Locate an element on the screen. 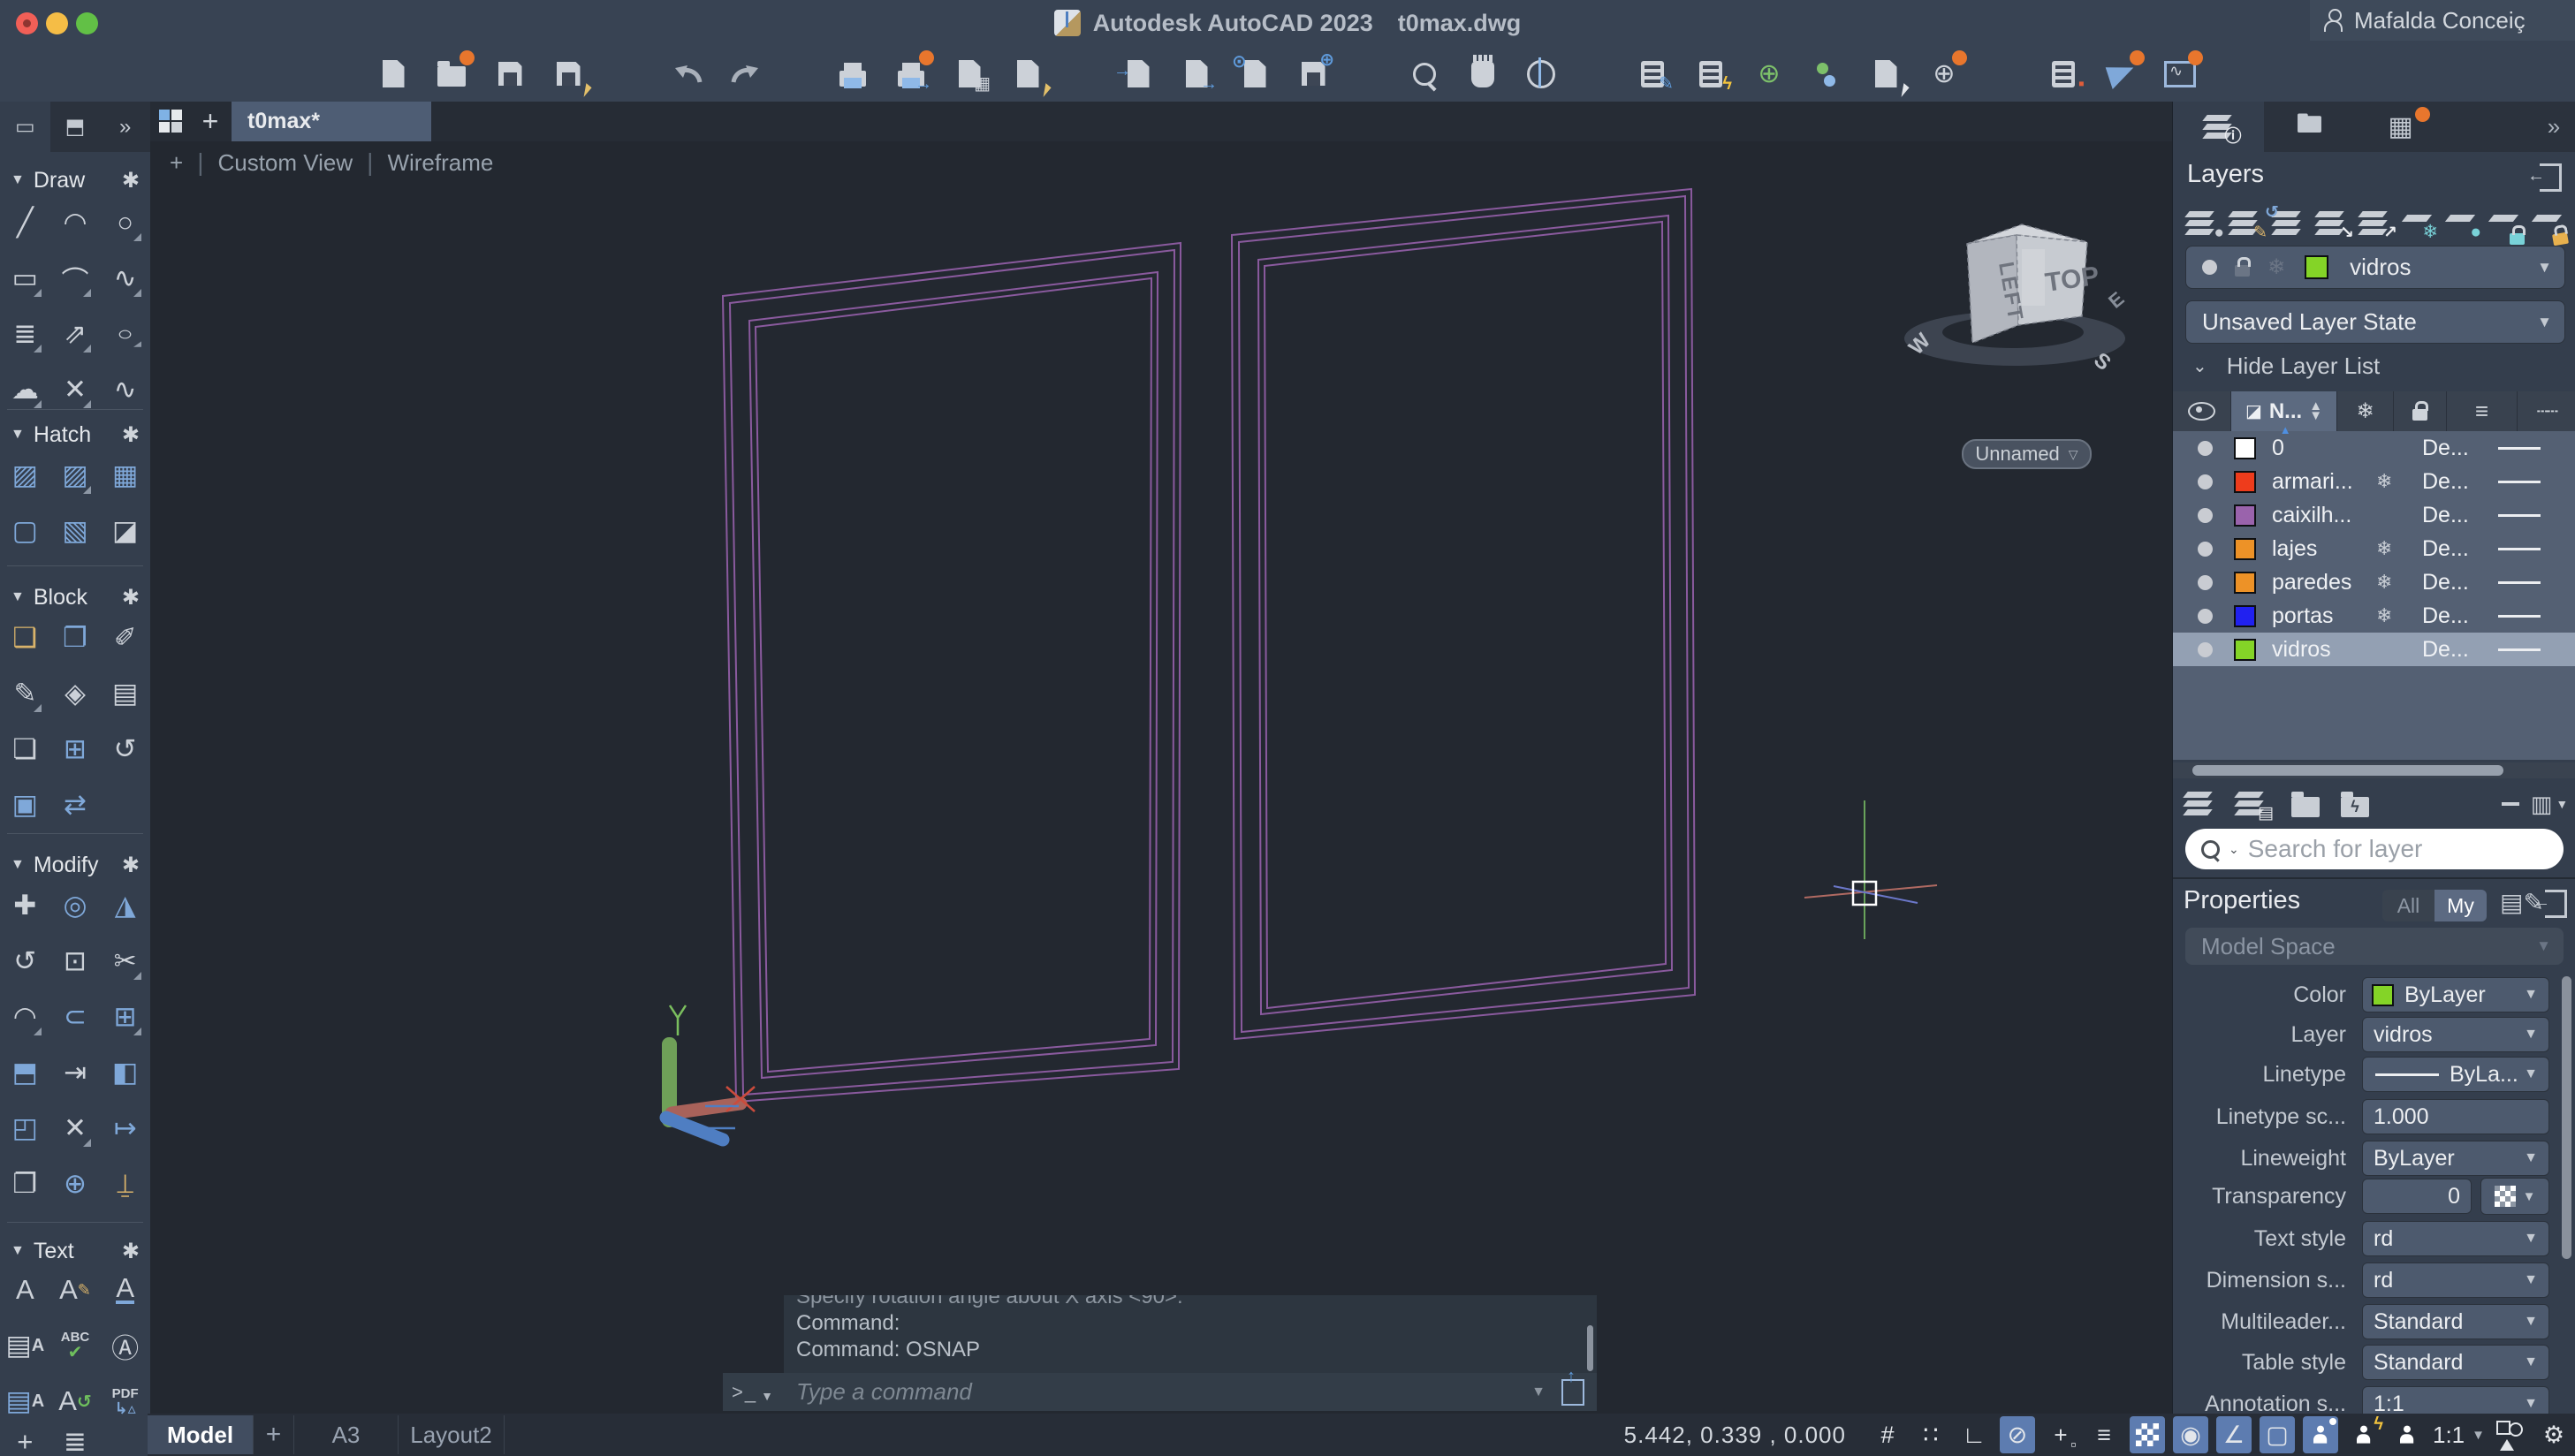  layout-grid-icon is located at coordinates (170, 121).